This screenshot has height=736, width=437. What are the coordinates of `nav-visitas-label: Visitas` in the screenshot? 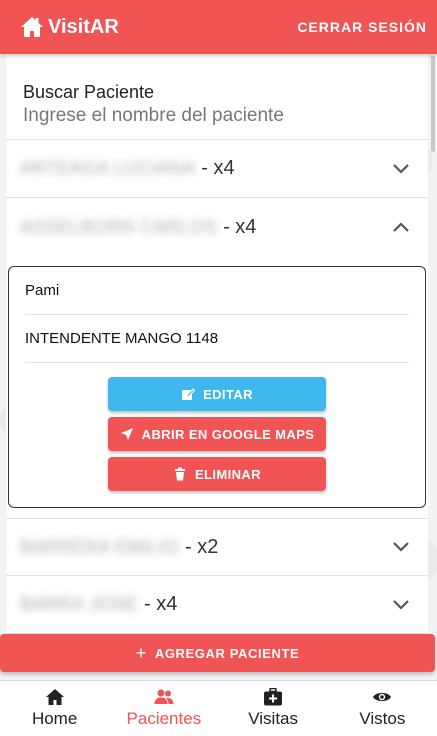 It's located at (273, 718).